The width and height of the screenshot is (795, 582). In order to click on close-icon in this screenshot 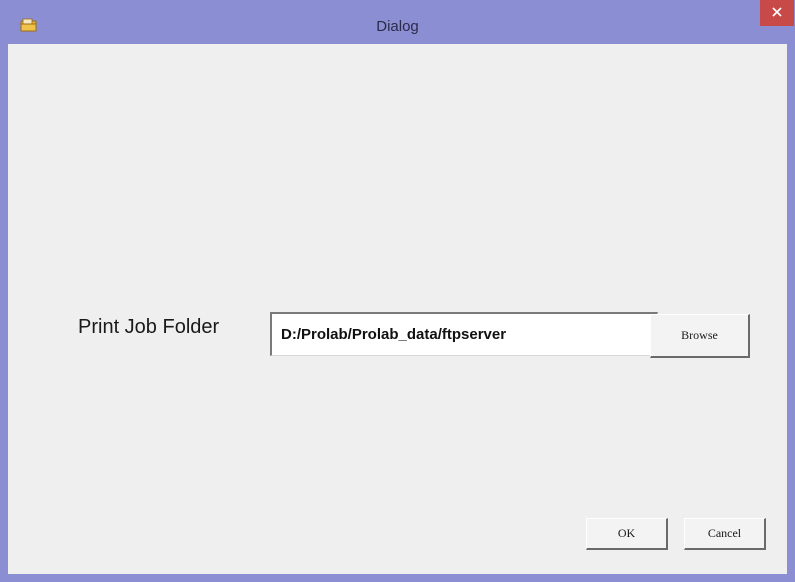, I will do `click(777, 13)`.